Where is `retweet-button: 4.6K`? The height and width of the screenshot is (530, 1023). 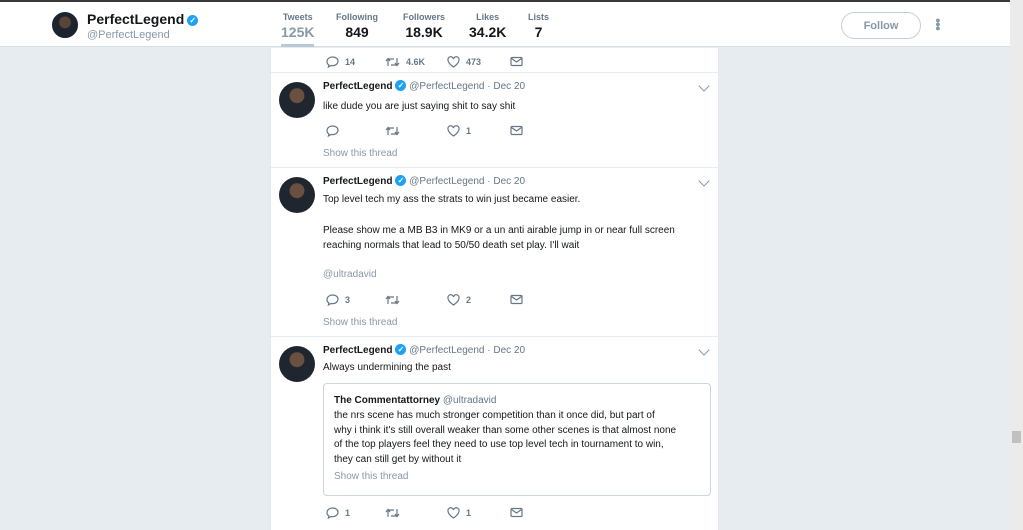
retweet-button: 4.6K is located at coordinates (405, 62).